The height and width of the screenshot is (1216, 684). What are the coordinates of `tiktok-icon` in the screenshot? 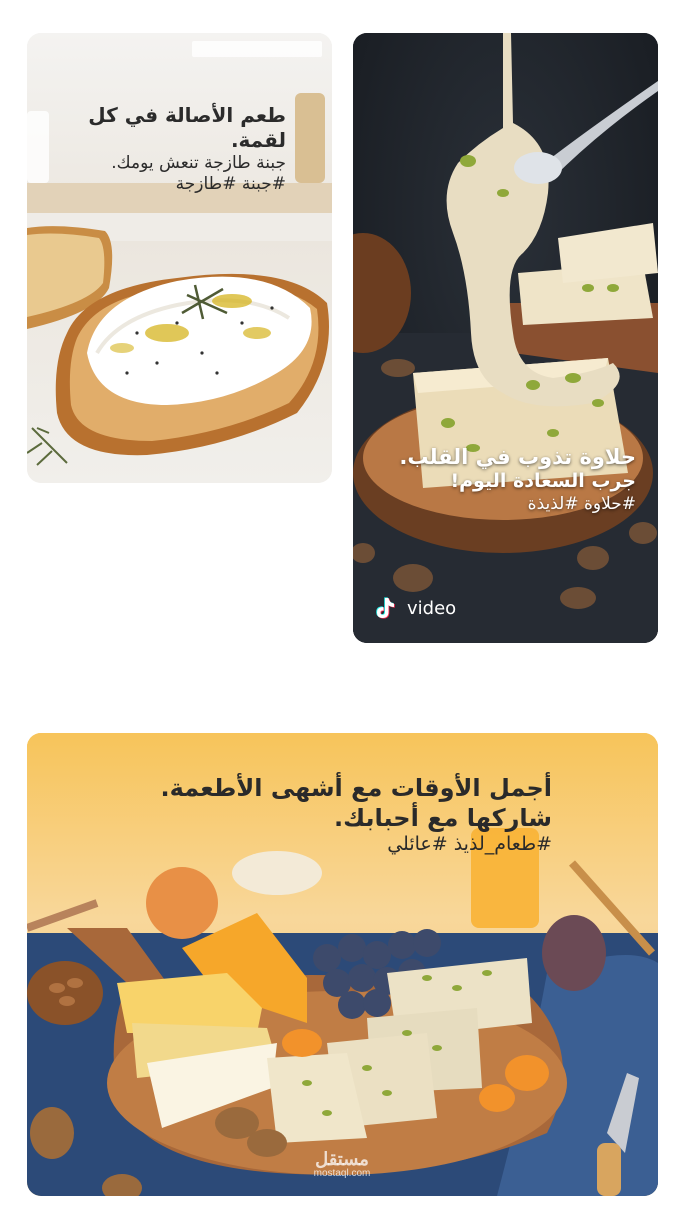 It's located at (385, 608).